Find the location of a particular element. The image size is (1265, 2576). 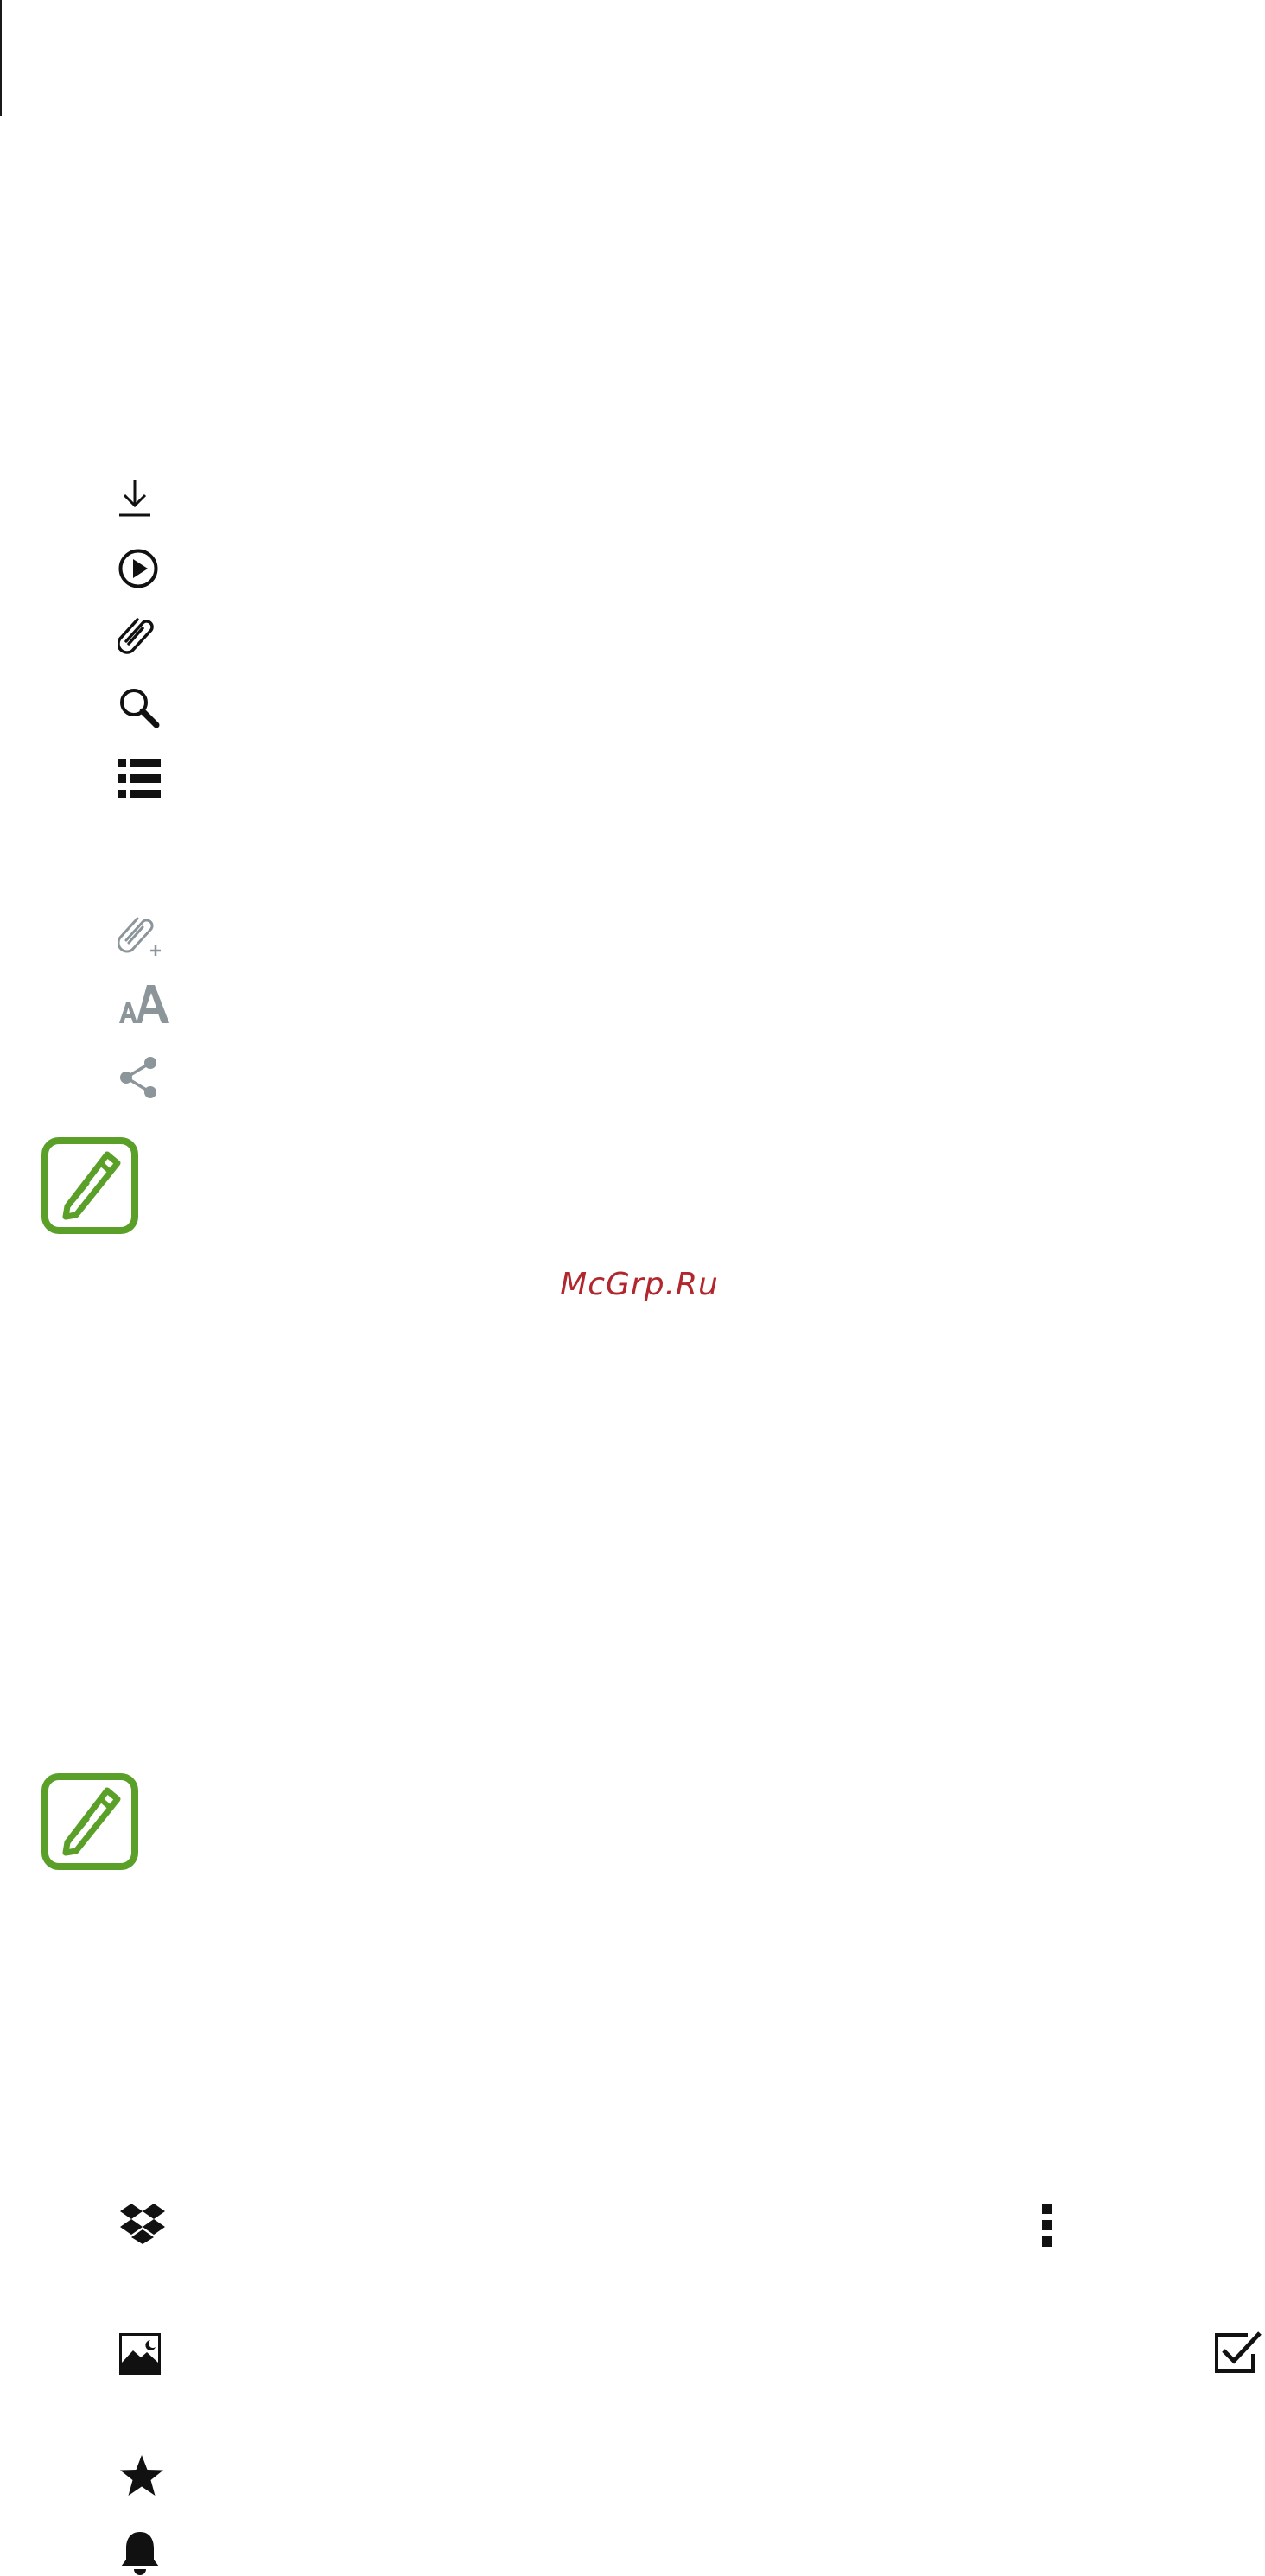

watermark-text: McGrp.Ru is located at coordinates (639, 1284).